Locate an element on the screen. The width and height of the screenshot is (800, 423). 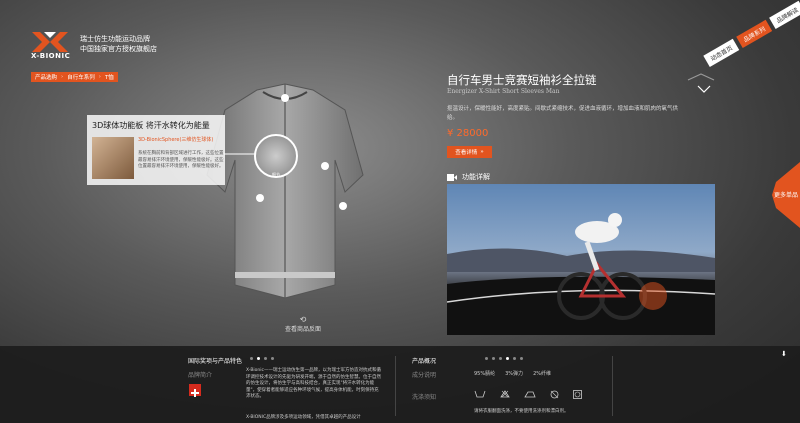
composition-label: 成分说明 is located at coordinates (424, 375).